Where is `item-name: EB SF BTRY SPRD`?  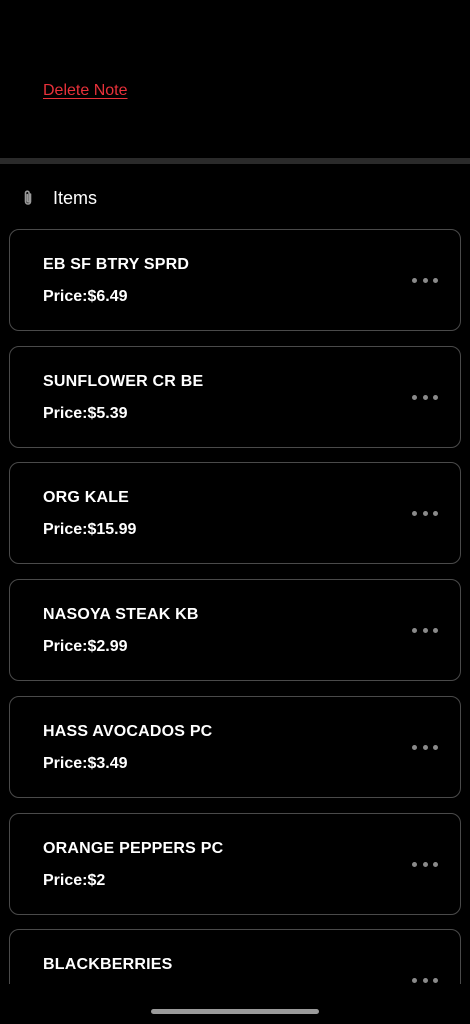 item-name: EB SF BTRY SPRD is located at coordinates (116, 264).